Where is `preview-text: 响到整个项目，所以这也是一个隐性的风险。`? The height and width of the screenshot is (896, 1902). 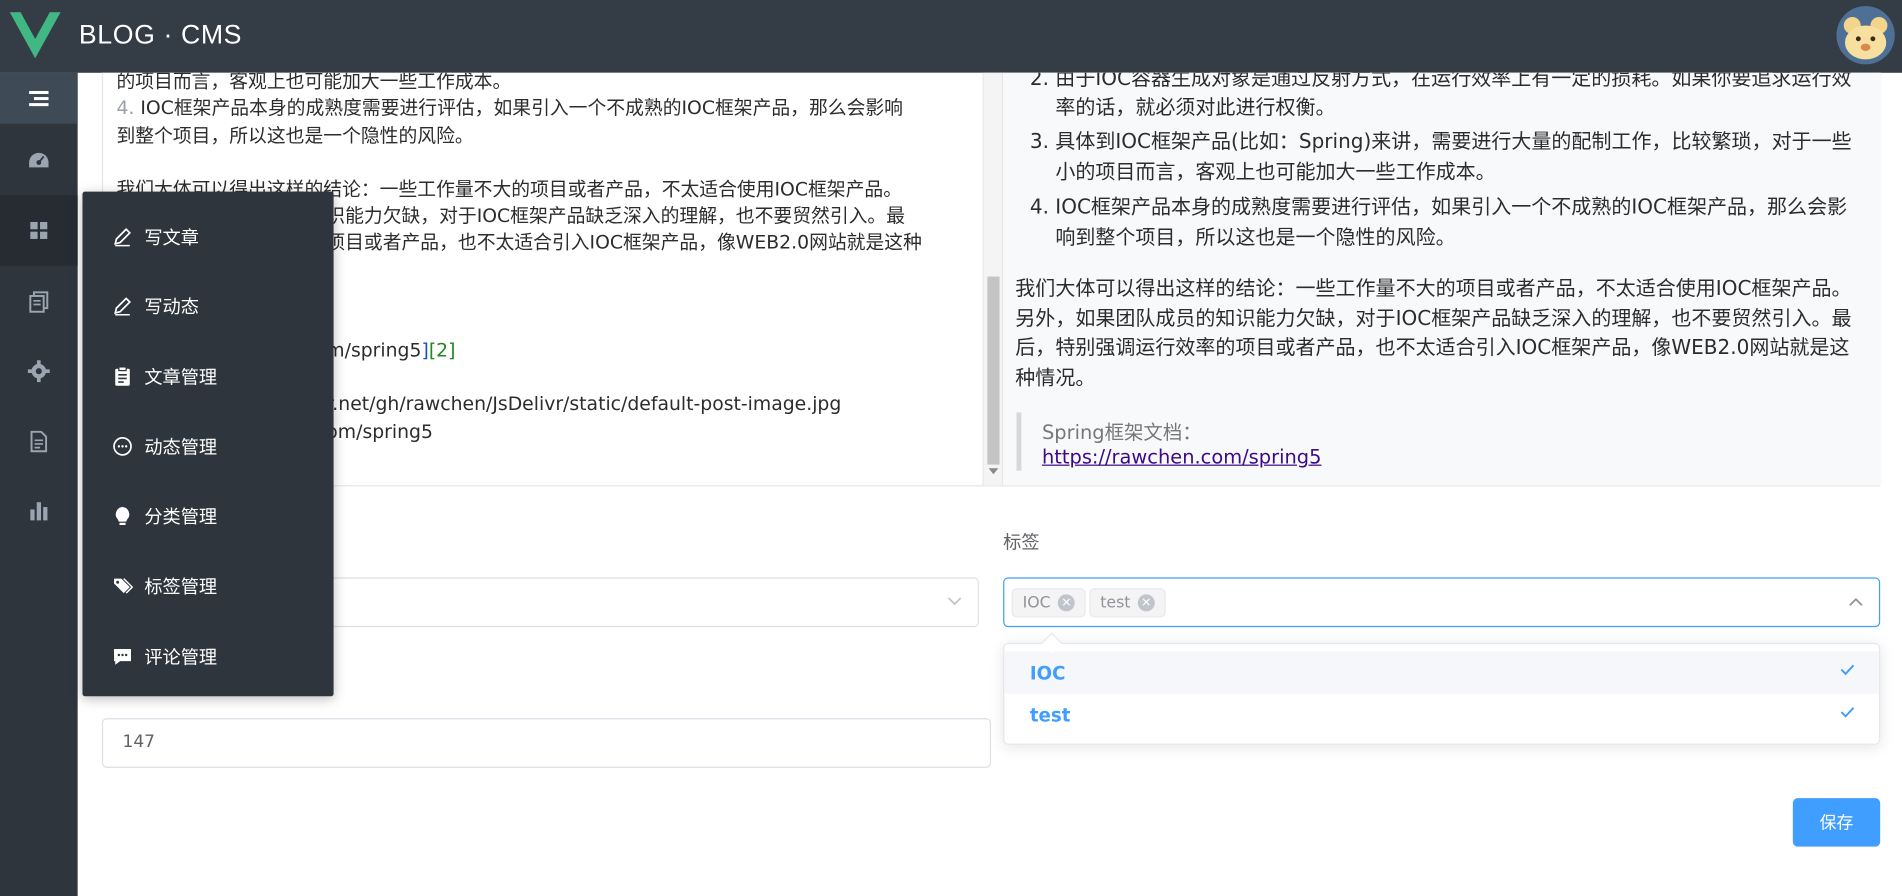
preview-text: 响到整个项目，所以这也是一个隐性的风险。 is located at coordinates (1255, 237).